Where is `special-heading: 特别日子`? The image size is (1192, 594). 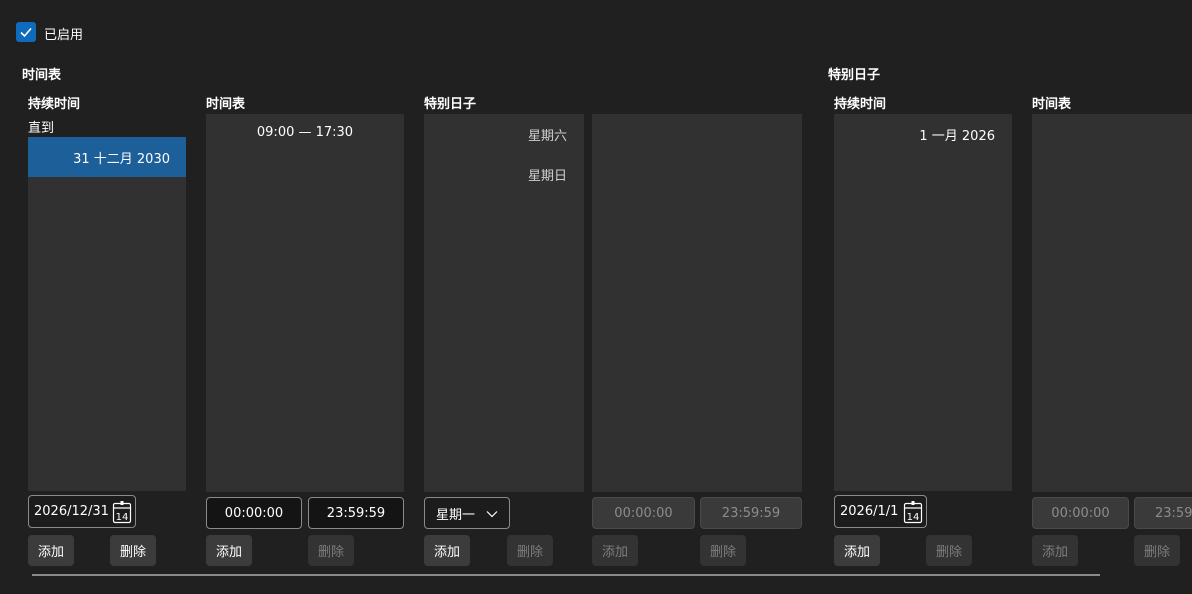
special-heading: 特别日子 is located at coordinates (854, 75).